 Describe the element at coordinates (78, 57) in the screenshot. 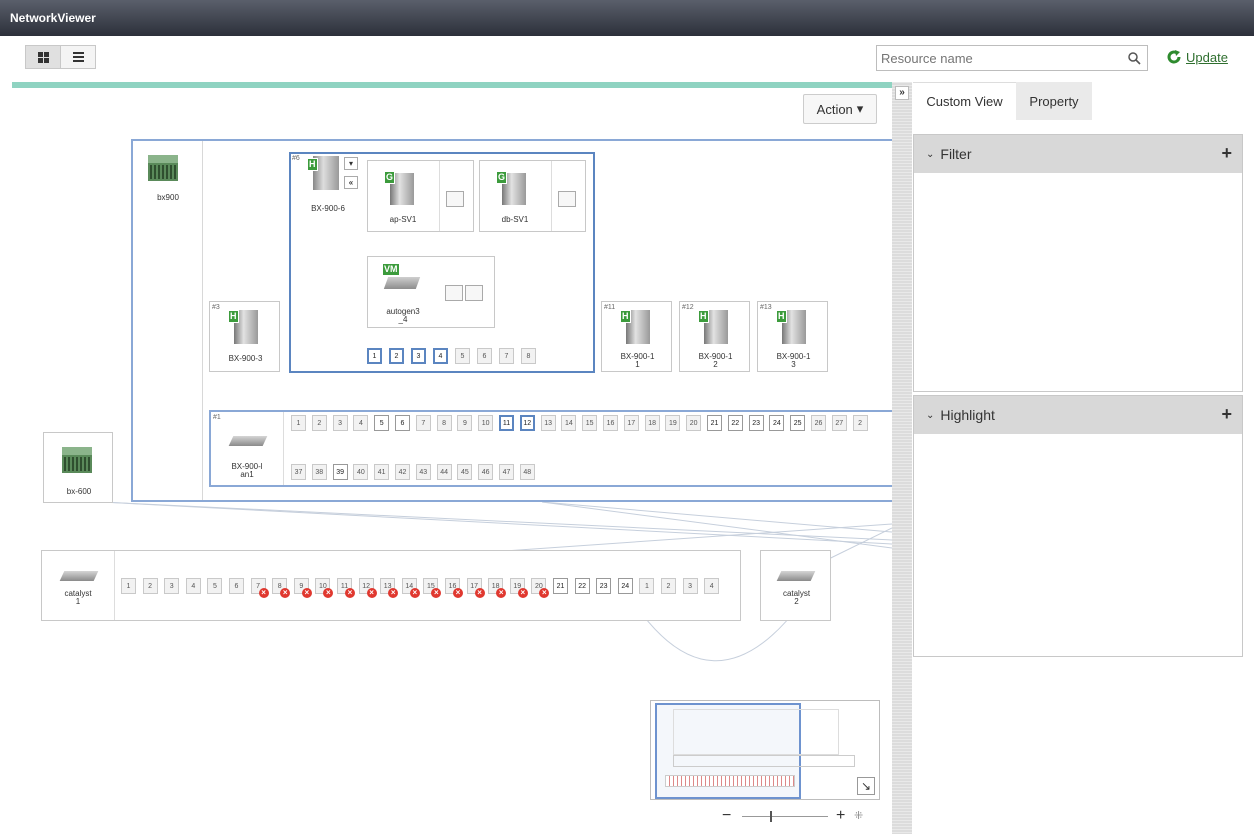

I see `list-view-button` at that location.